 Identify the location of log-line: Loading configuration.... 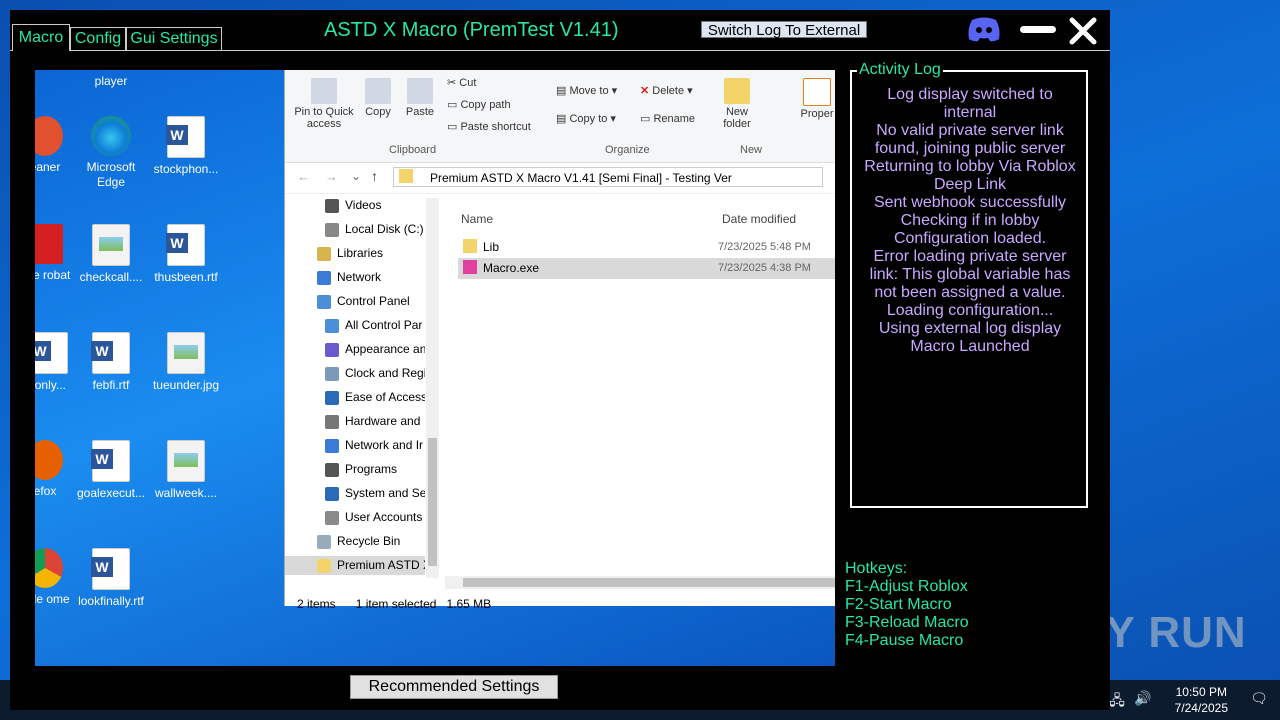
(970, 310).